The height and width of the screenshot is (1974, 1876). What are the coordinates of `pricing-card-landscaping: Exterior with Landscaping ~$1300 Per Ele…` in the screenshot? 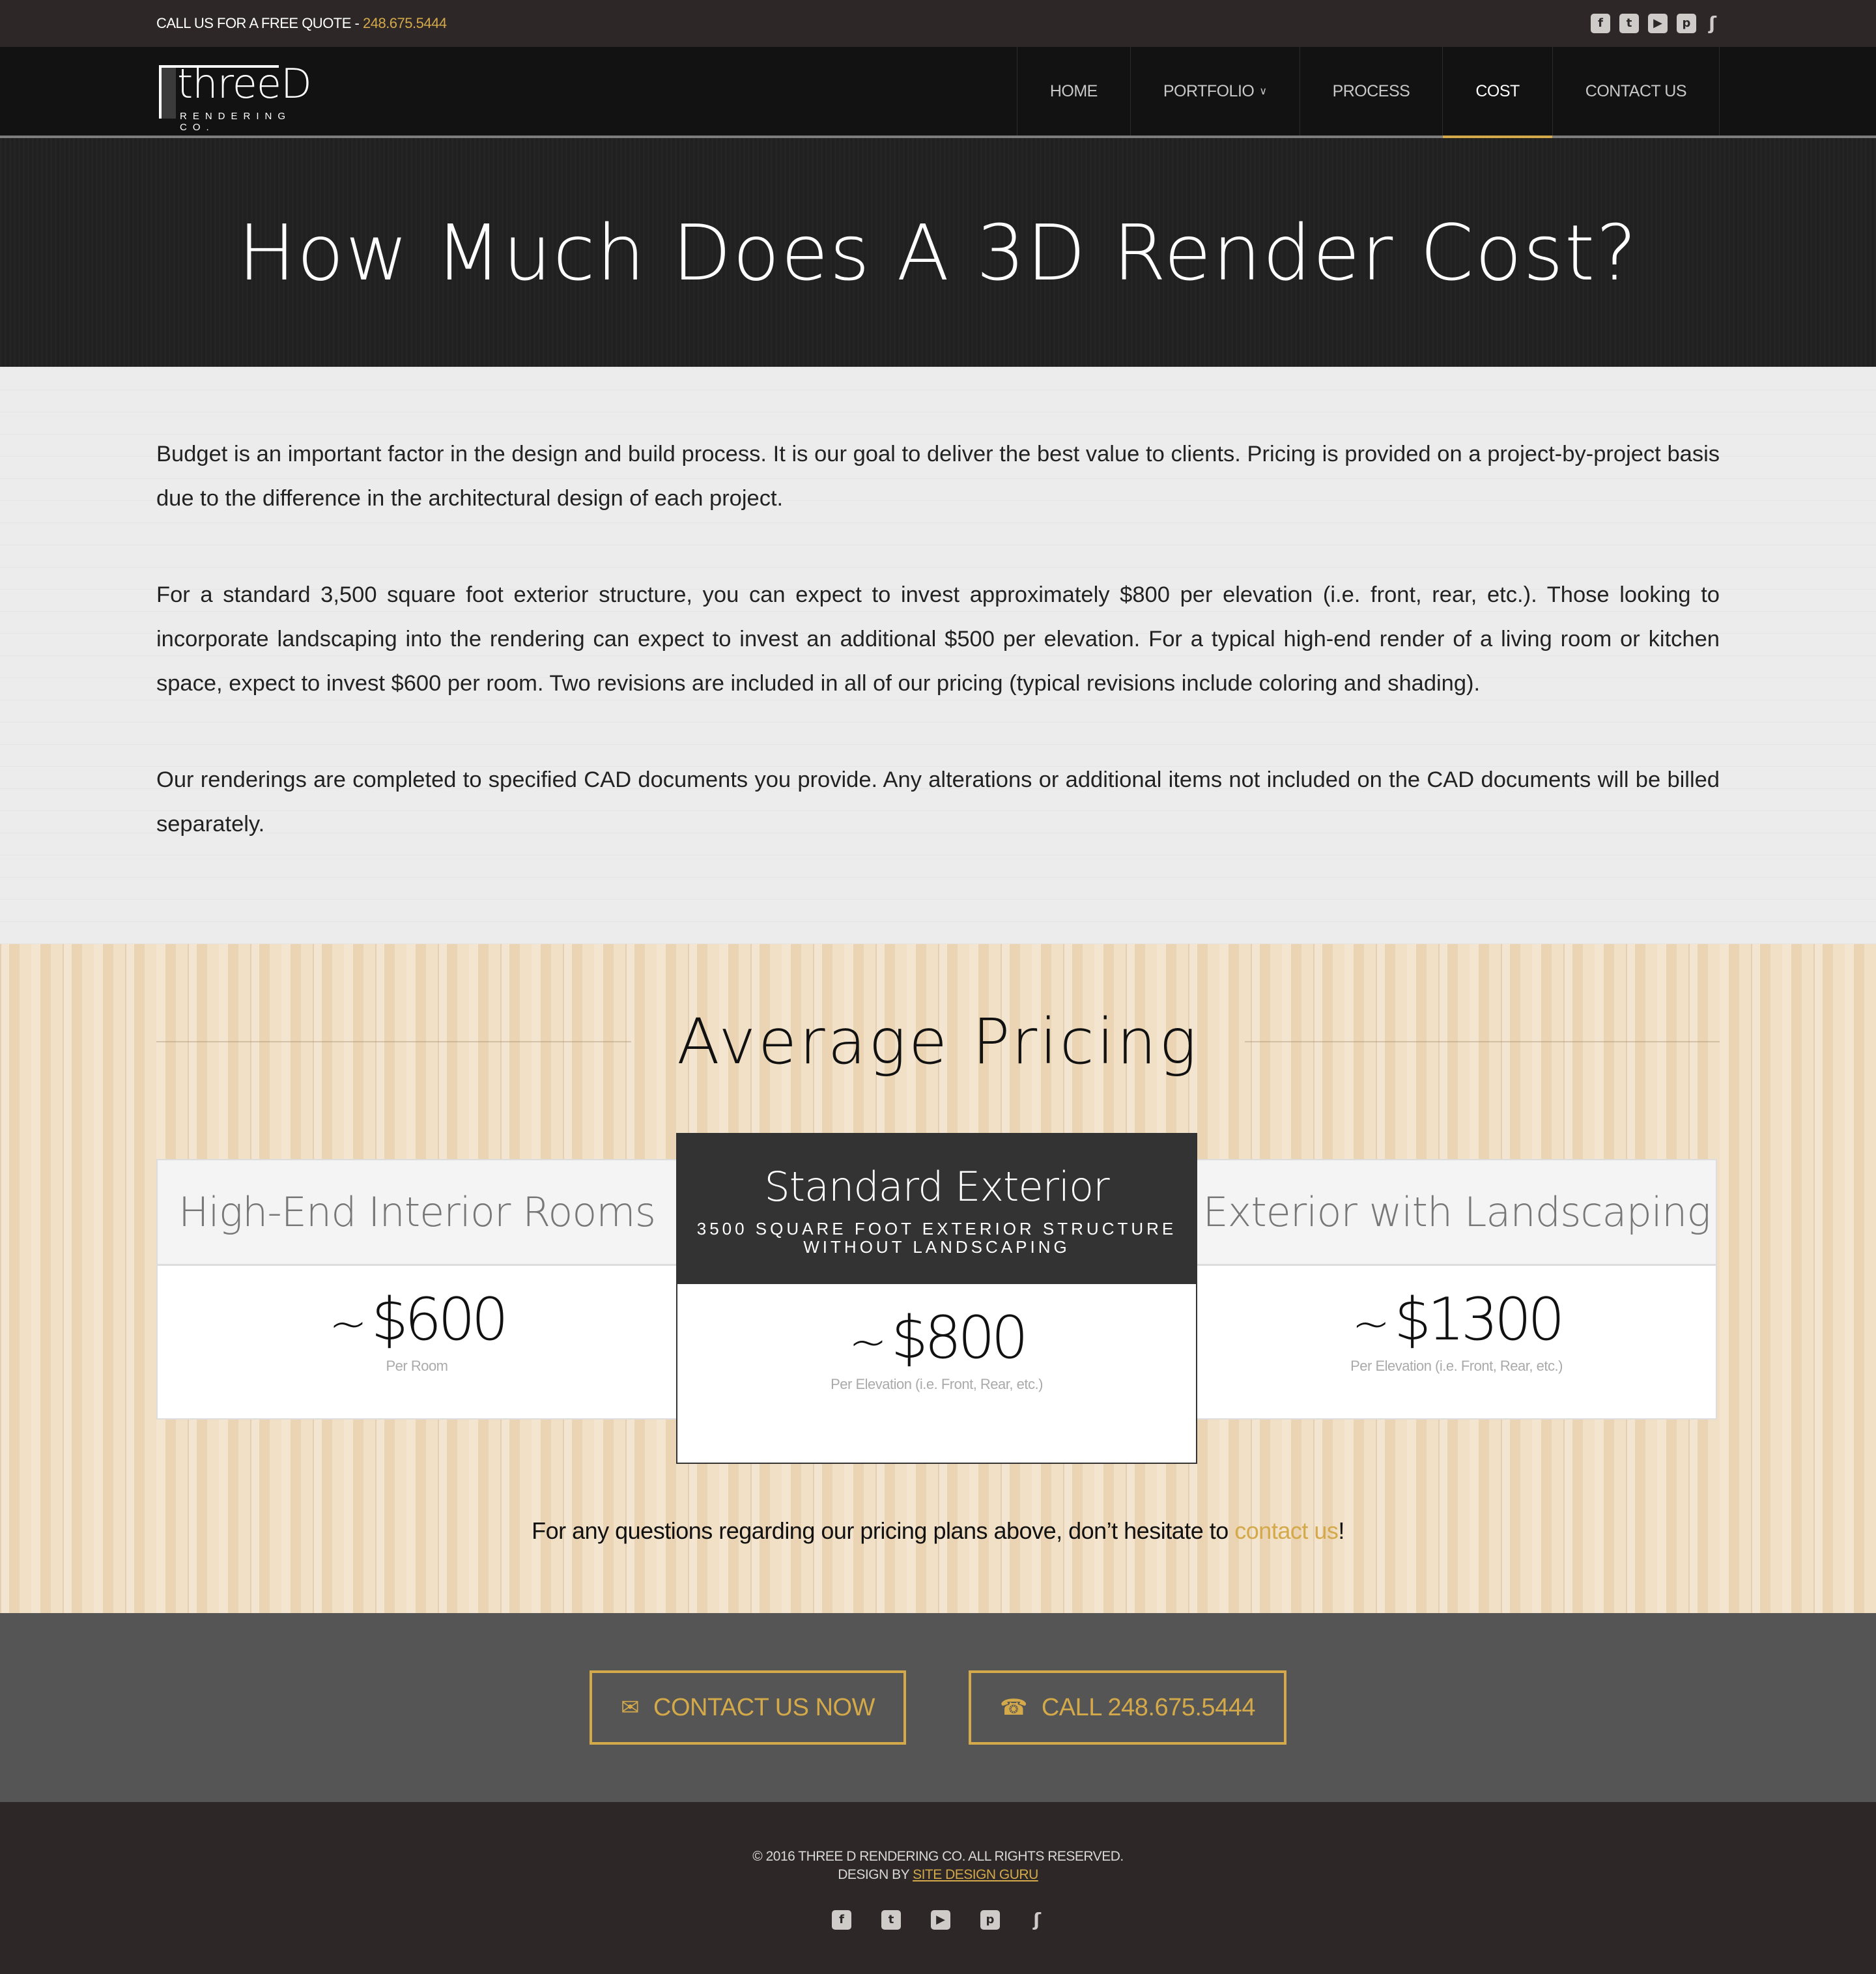 It's located at (1456, 1290).